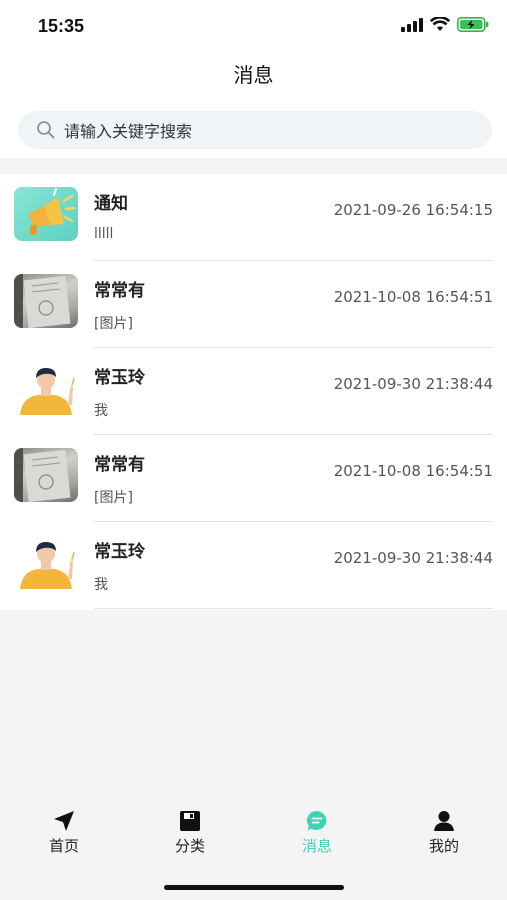  I want to click on message-time: 2021-09-26 16:54:15, so click(413, 210).